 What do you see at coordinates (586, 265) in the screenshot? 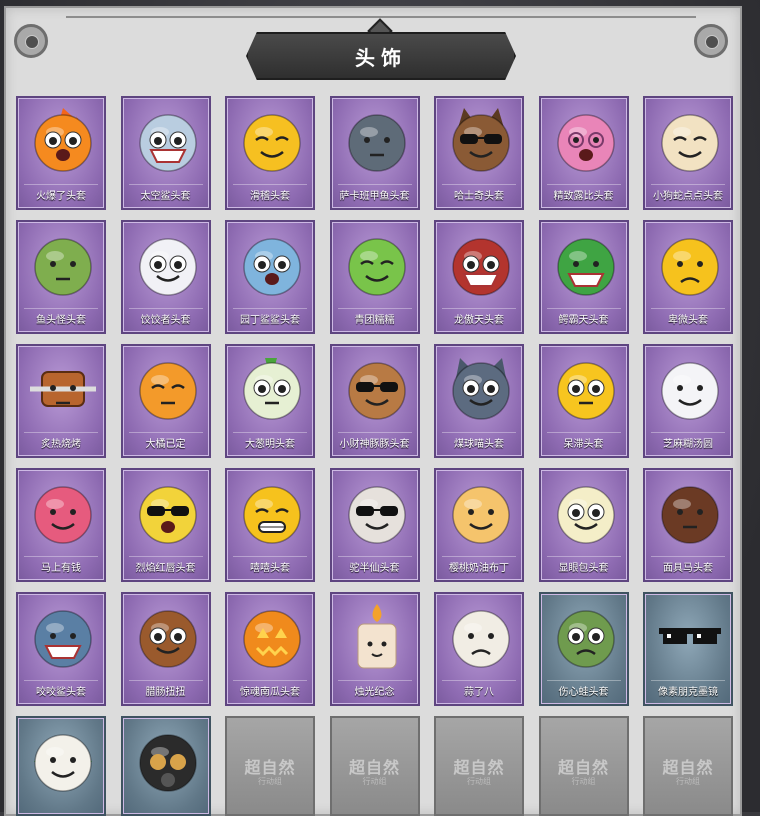
I see `crocodile-icon` at bounding box center [586, 265].